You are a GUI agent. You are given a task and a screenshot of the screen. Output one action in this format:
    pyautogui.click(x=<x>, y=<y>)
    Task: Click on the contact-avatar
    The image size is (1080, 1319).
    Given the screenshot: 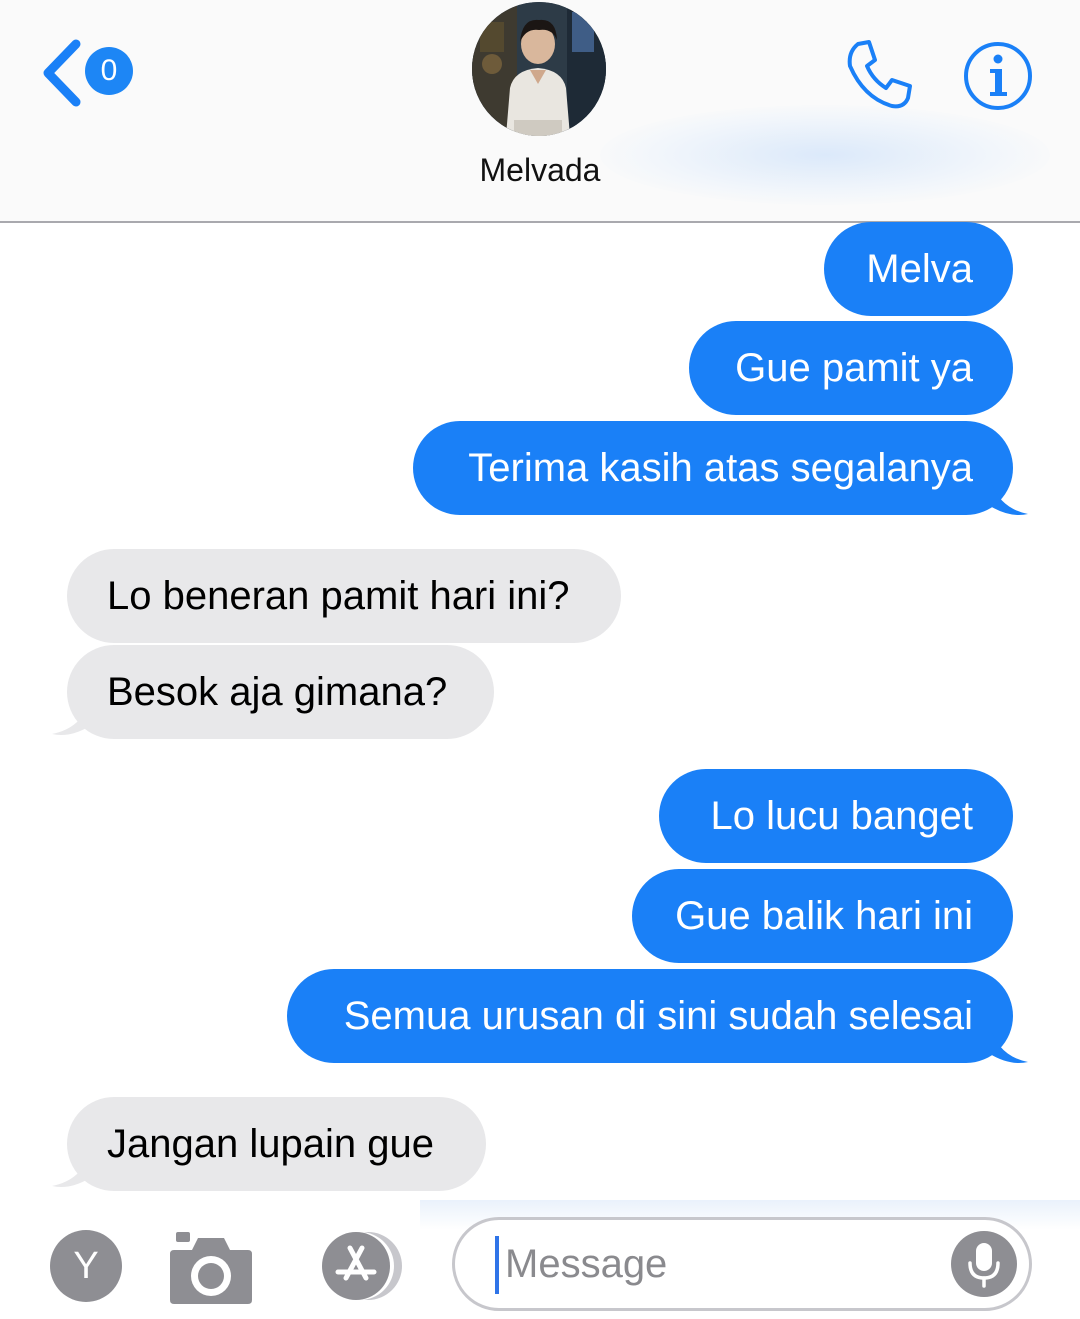 What is the action you would take?
    pyautogui.click(x=539, y=69)
    